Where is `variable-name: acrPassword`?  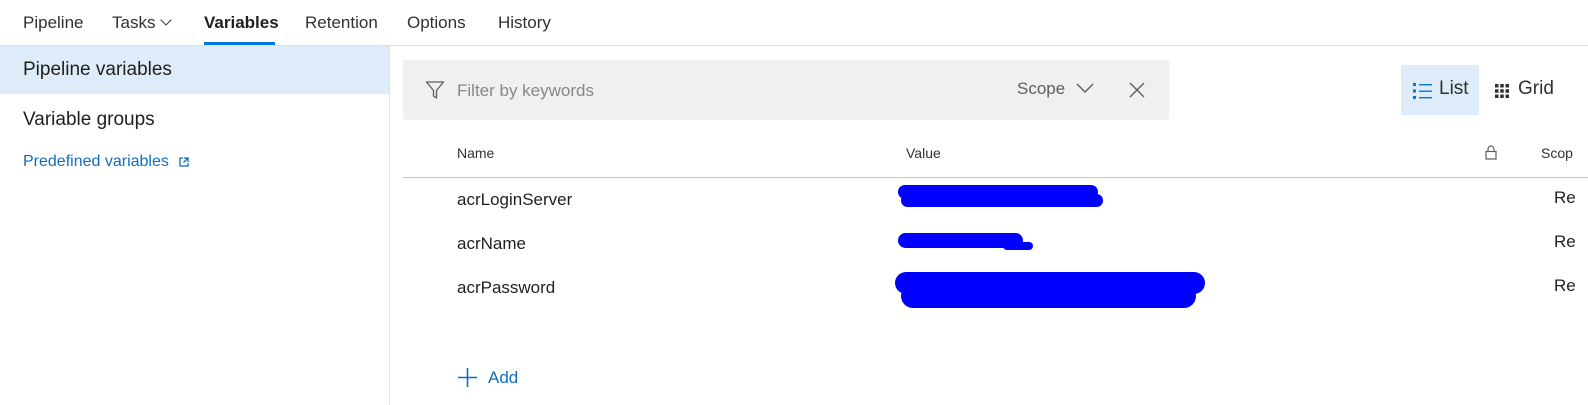
variable-name: acrPassword is located at coordinates (506, 287).